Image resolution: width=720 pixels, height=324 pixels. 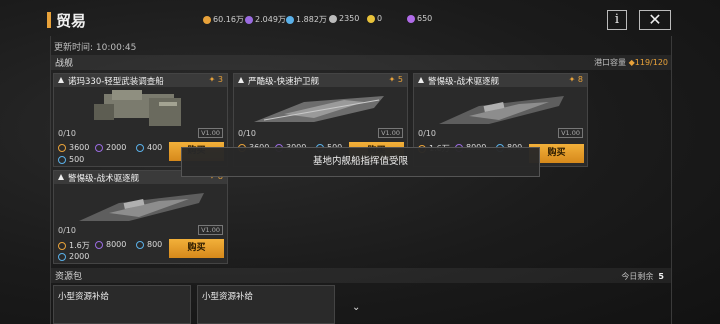 I want to click on cost-crystal: 8000, so click(x=110, y=244).